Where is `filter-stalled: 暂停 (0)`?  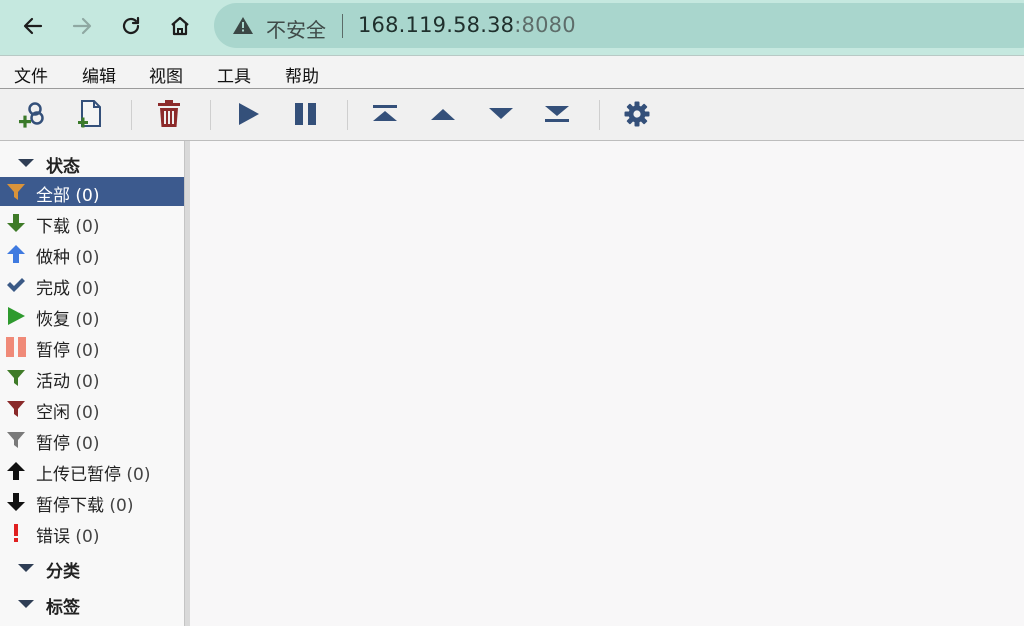 filter-stalled: 暂停 (0) is located at coordinates (92, 439).